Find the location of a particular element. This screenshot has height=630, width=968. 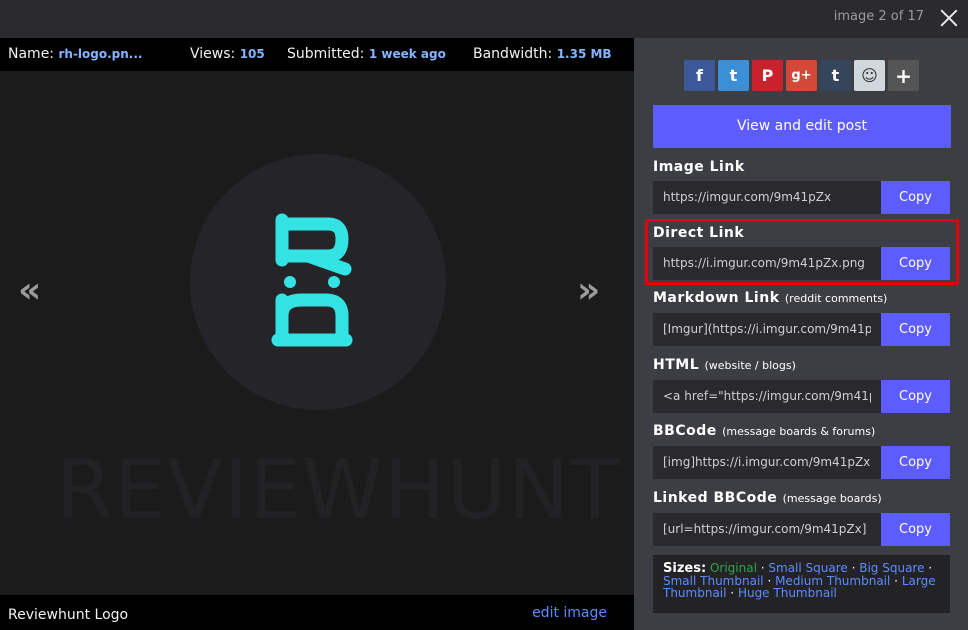

linked-bbcode-field: [url=https://imgur.com/9m41pZx] Copy is located at coordinates (801, 529).